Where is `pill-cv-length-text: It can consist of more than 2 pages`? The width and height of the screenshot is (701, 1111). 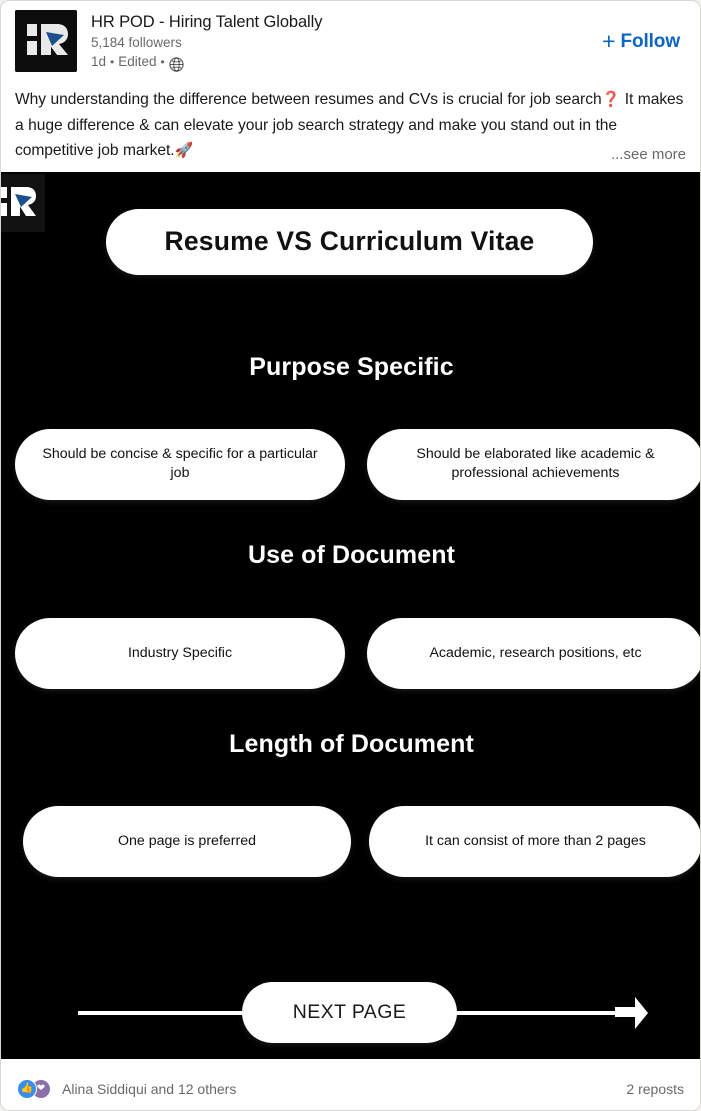 pill-cv-length-text: It can consist of more than 2 pages is located at coordinates (535, 840).